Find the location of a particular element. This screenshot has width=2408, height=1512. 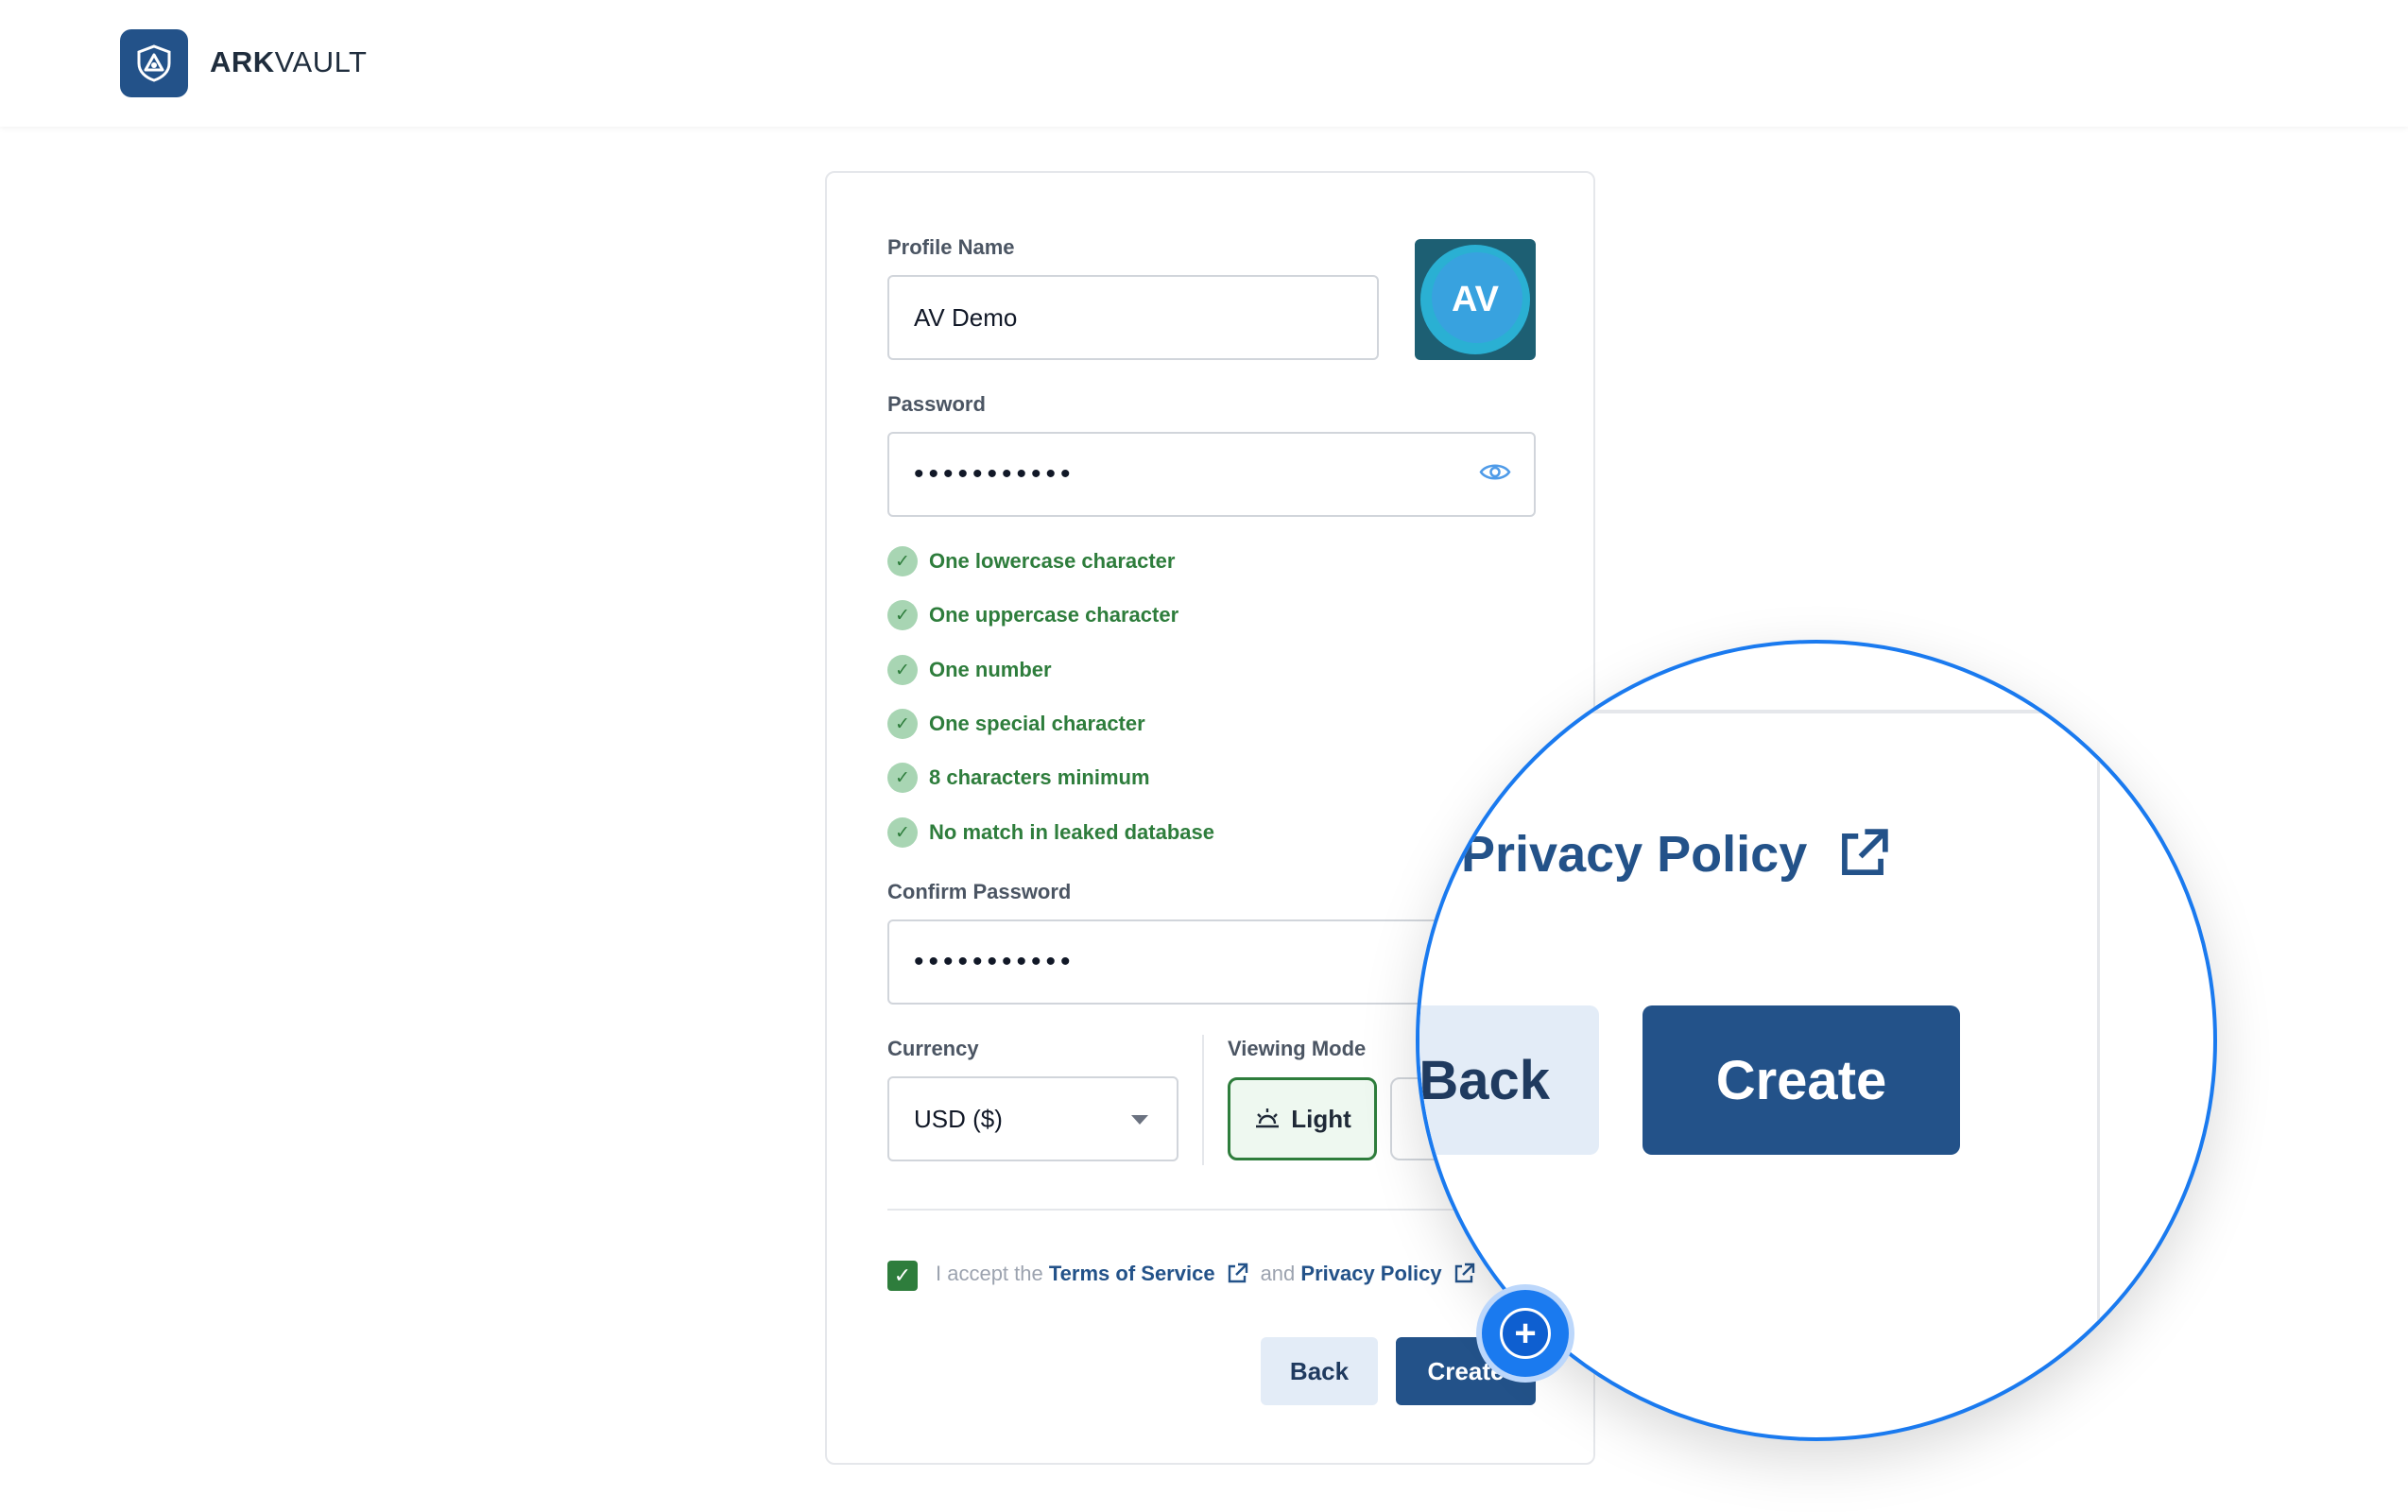

plus-icon: + is located at coordinates (1525, 1333).